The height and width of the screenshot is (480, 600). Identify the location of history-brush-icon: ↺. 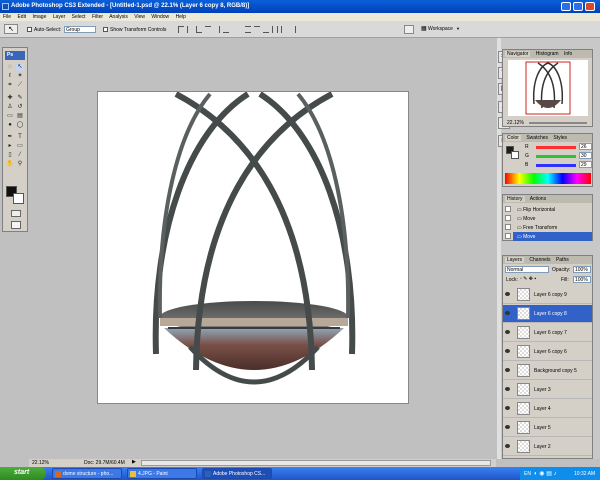
(20, 107).